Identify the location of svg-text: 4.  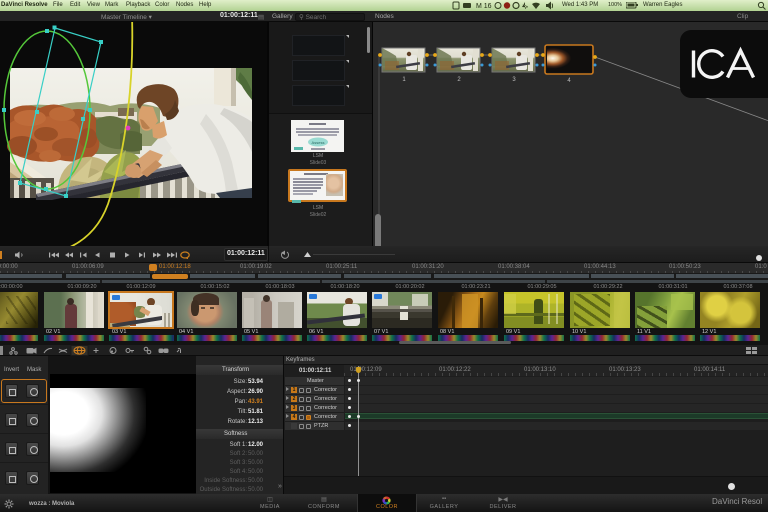
(569, 81).